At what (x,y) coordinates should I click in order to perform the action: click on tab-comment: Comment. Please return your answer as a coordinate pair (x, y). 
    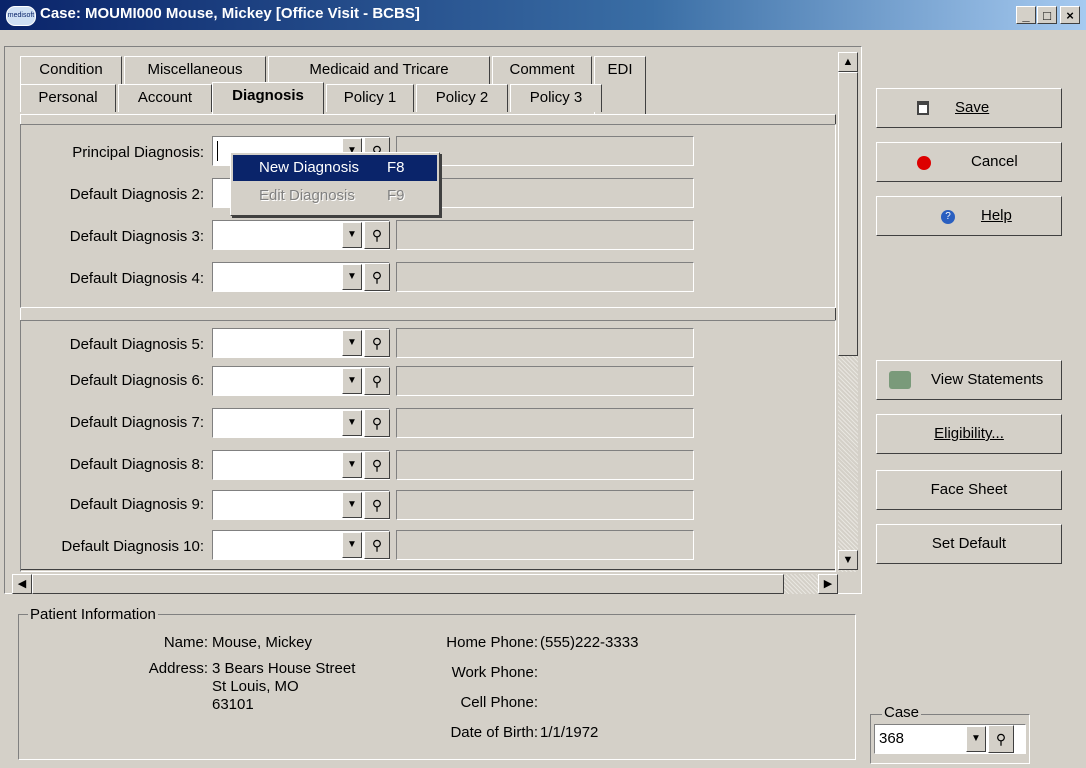
    Looking at the image, I should click on (542, 70).